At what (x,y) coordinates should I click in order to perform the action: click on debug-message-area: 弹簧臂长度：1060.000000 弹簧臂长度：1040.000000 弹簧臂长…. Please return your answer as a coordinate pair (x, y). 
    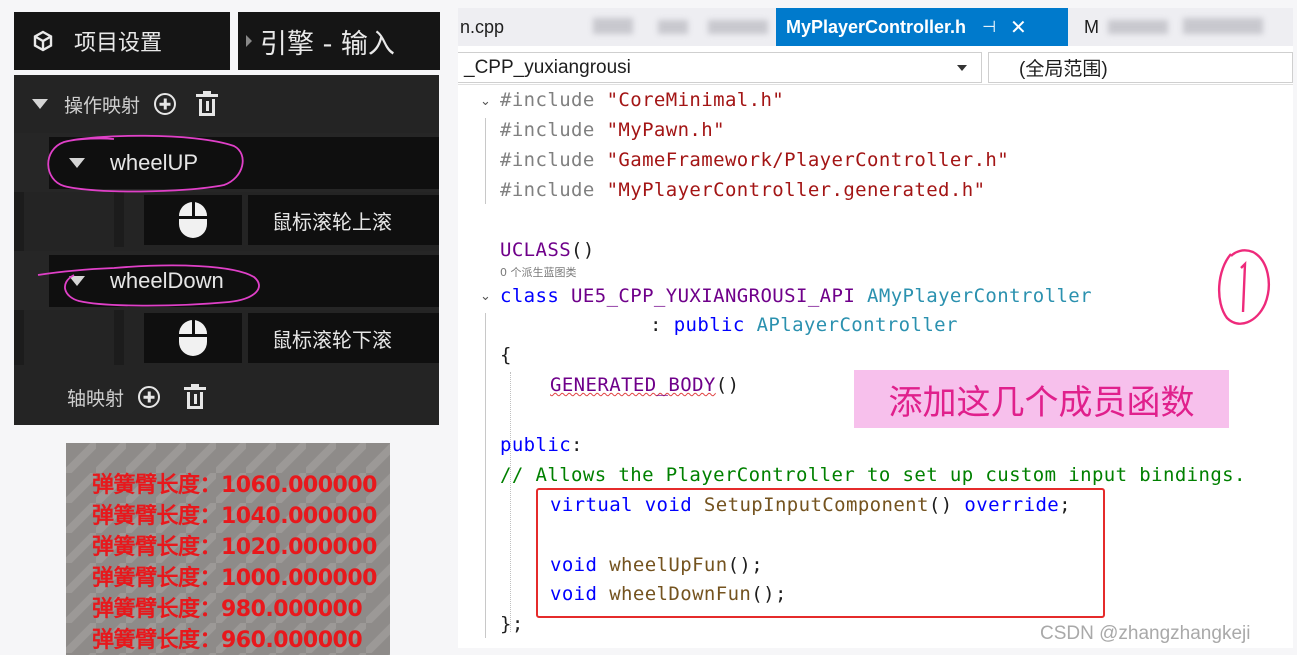
    Looking at the image, I should click on (228, 549).